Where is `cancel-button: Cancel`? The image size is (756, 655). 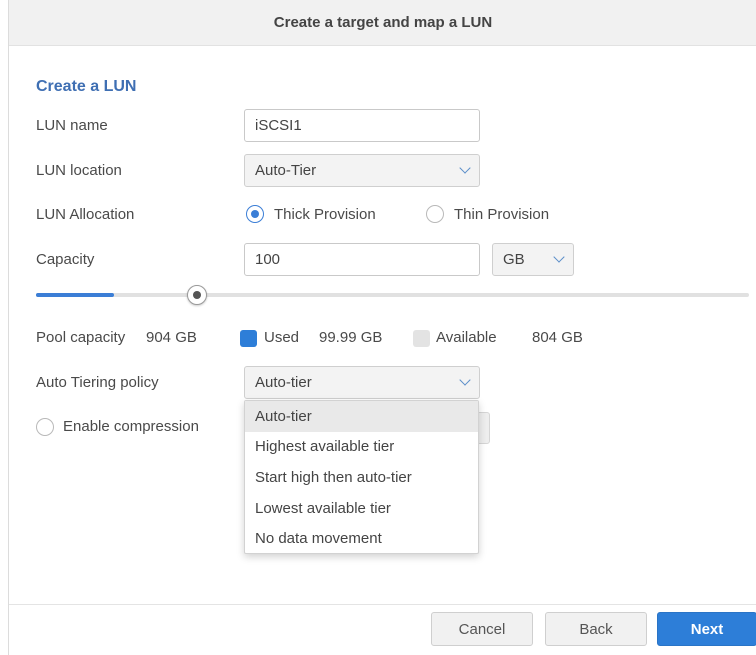
cancel-button: Cancel is located at coordinates (482, 629).